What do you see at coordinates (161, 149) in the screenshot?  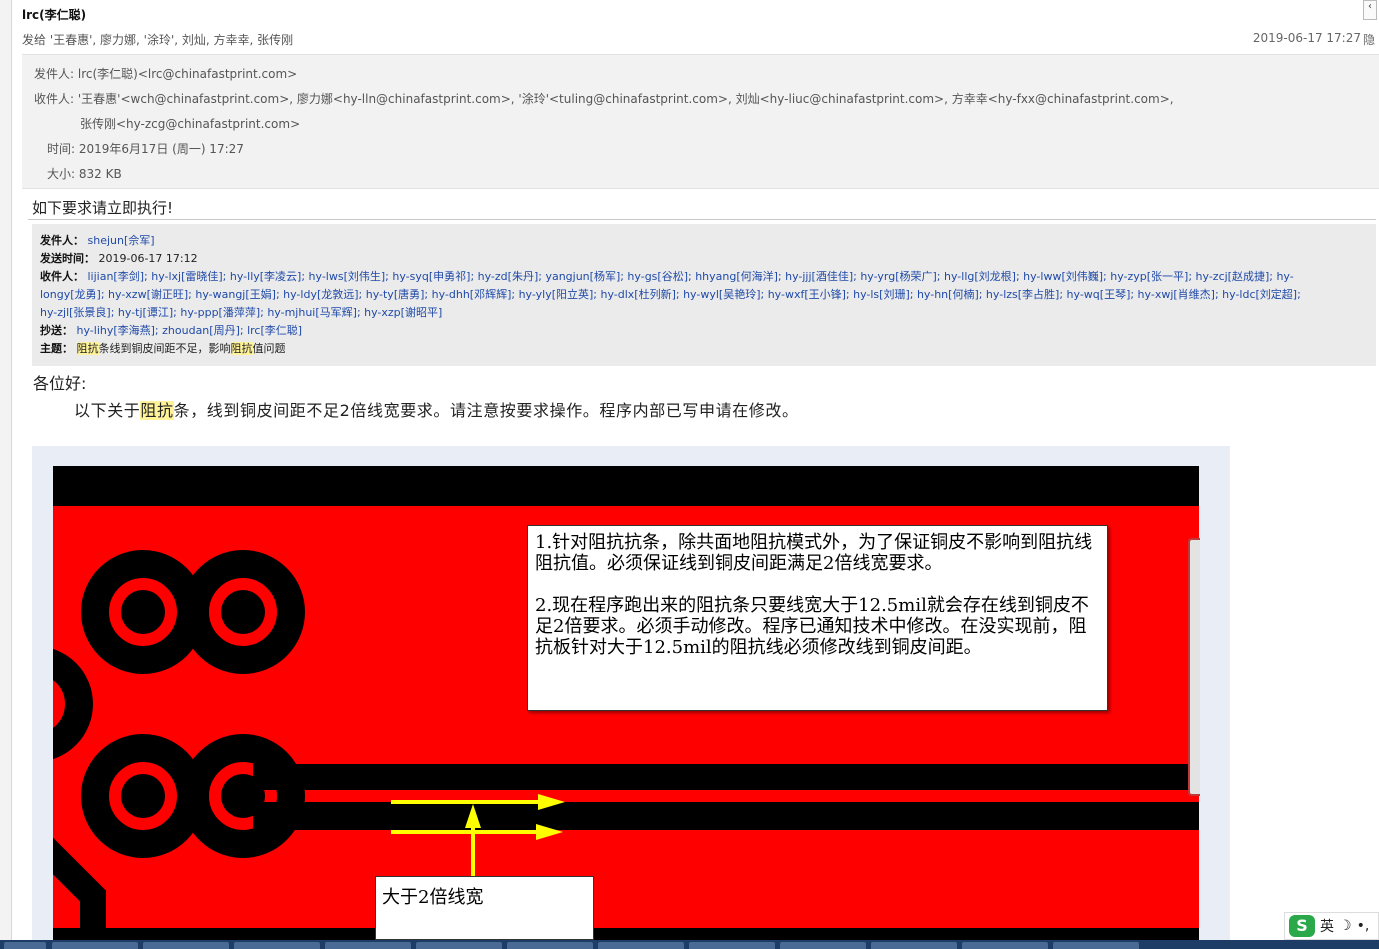 I see `meta-time-value: 2019年6月17日 (周一) 17:27` at bounding box center [161, 149].